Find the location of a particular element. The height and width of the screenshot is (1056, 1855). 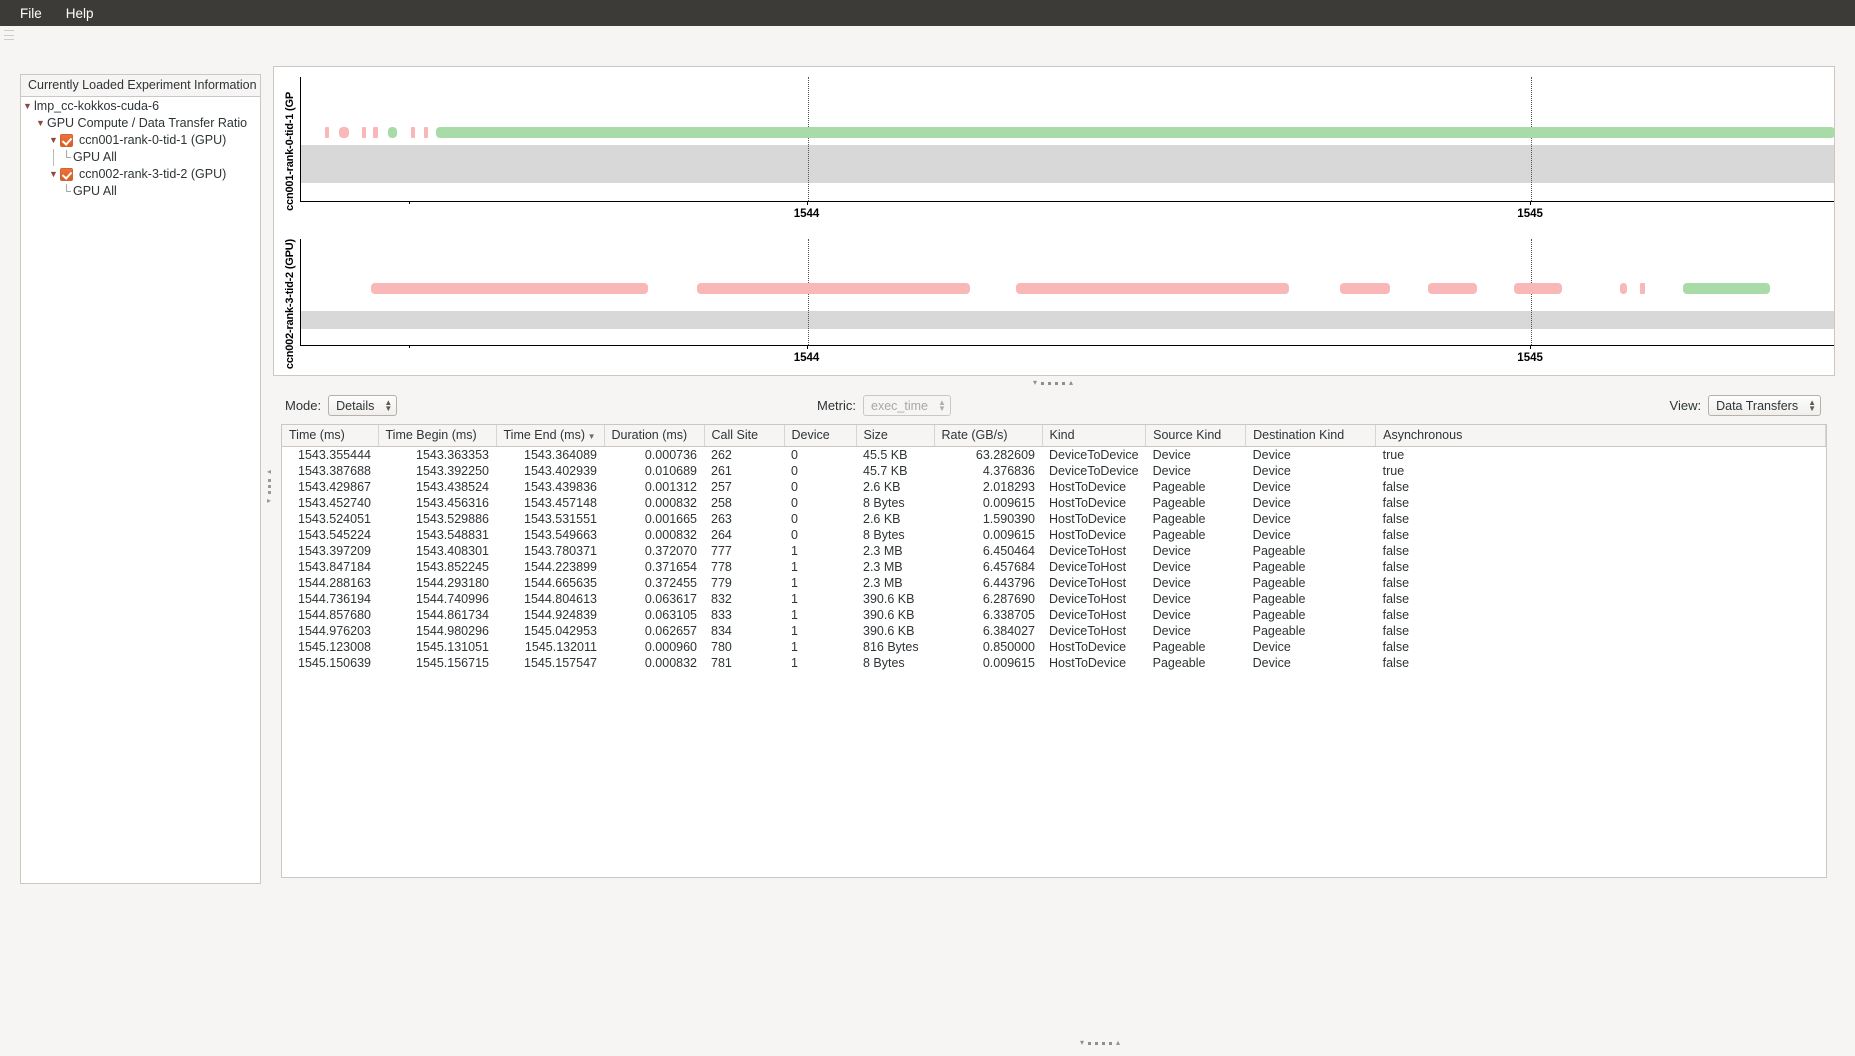

column-header-time-ms: Time (ms) is located at coordinates (330, 436).